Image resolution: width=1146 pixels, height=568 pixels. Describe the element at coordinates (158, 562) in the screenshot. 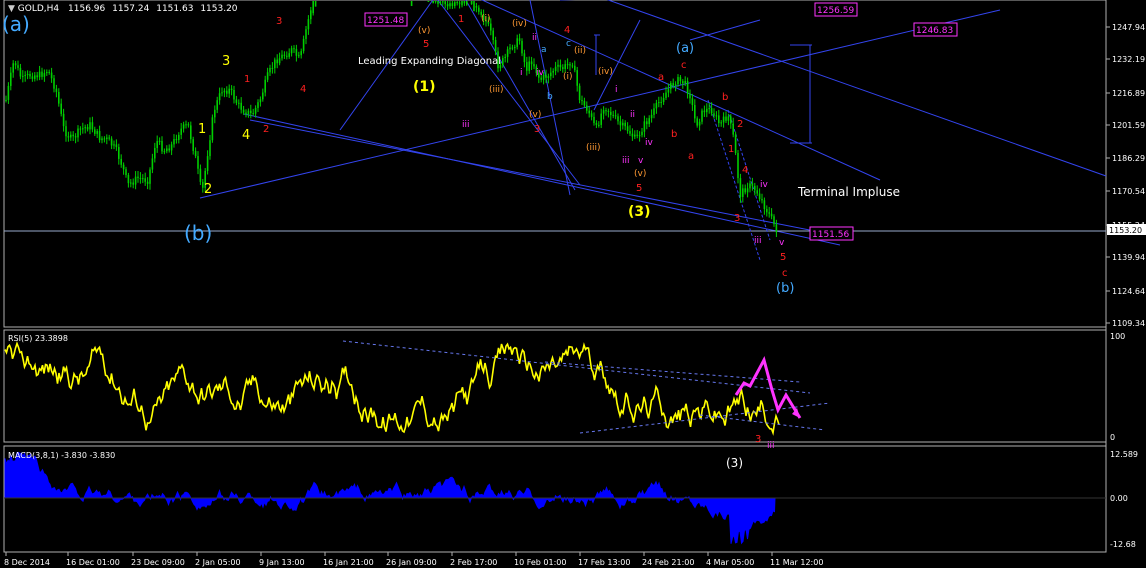

I see `x-tick-label: 23 Dec 09:00` at that location.